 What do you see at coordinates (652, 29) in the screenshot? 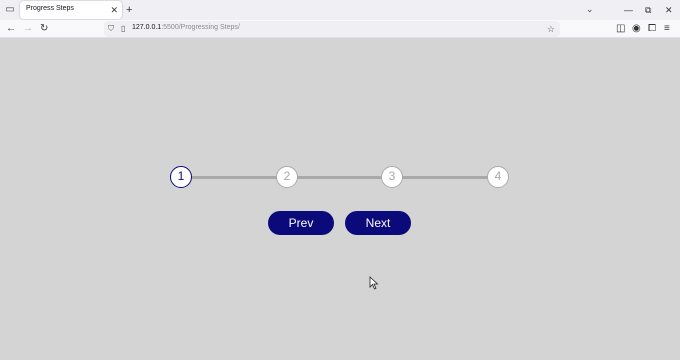
I see `extensions-icon: ⧠` at bounding box center [652, 29].